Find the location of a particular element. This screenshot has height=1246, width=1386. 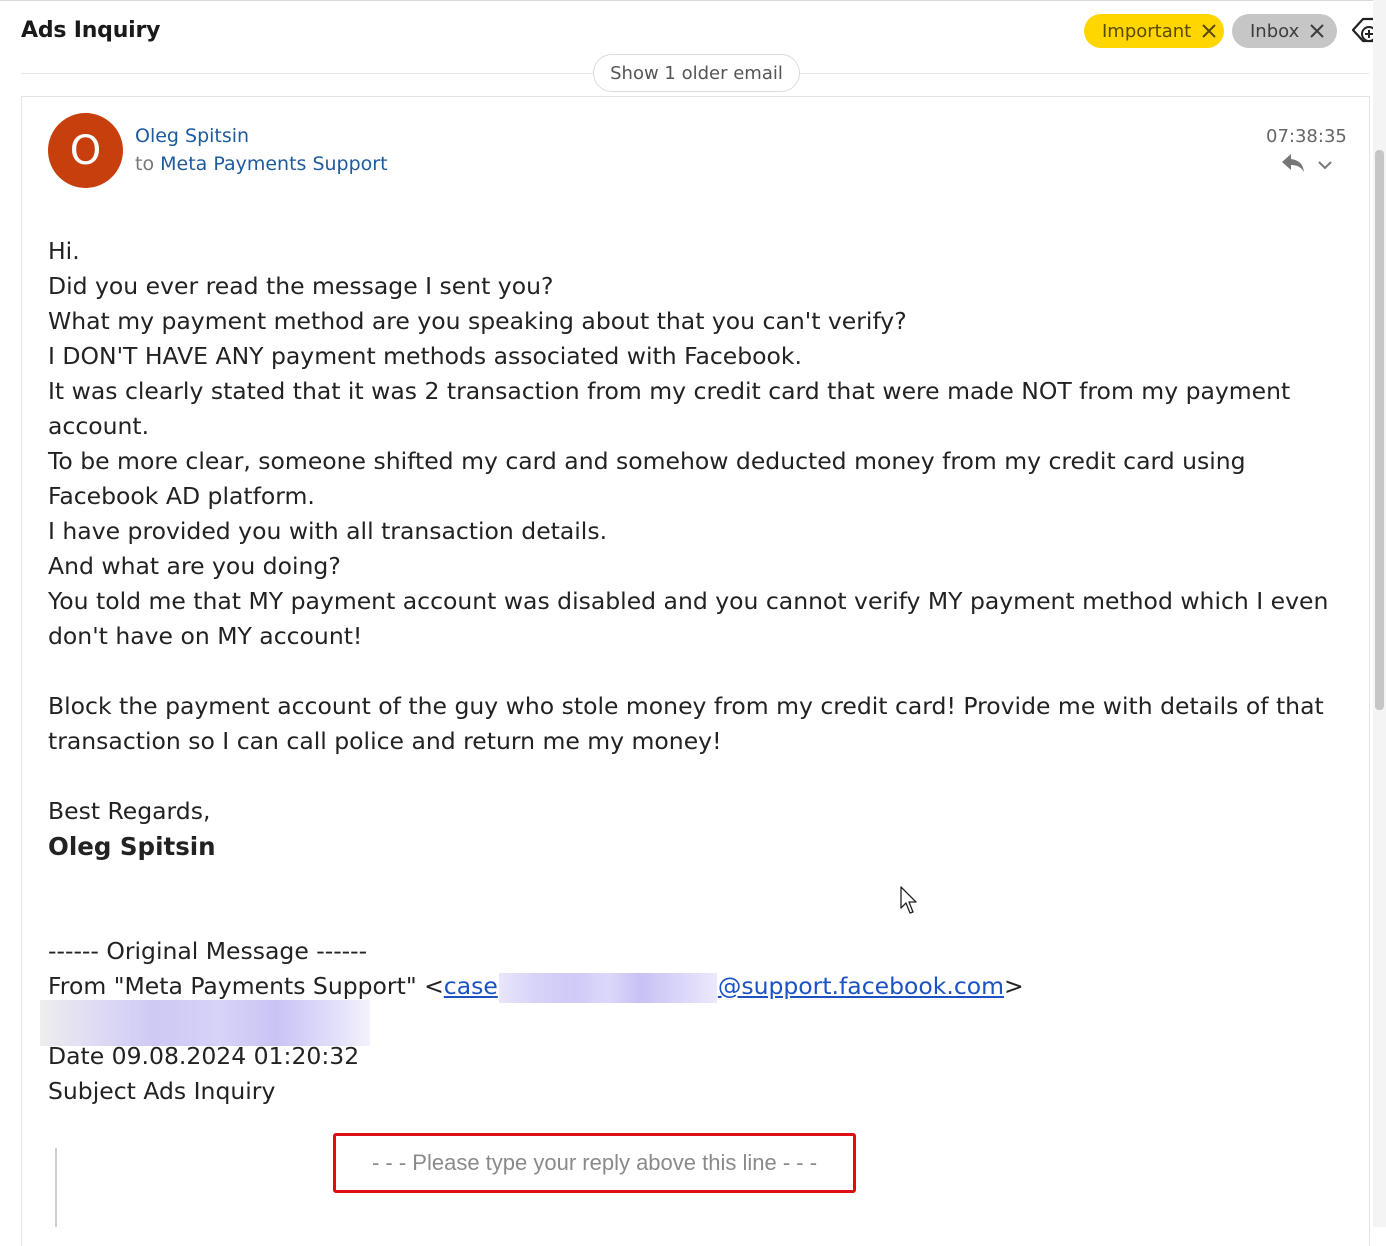

body-line: Hi. is located at coordinates (64, 251).